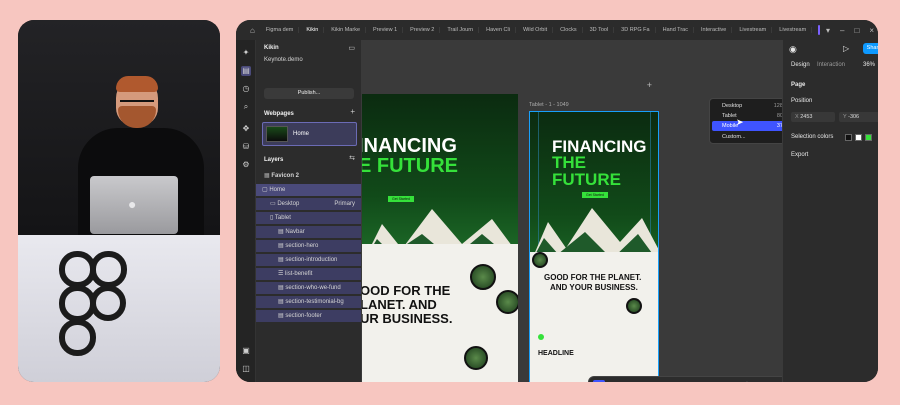 This screenshot has width=900, height=405. What do you see at coordinates (828, 30) in the screenshot?
I see `chevron-down-icon: ▾` at bounding box center [828, 30].